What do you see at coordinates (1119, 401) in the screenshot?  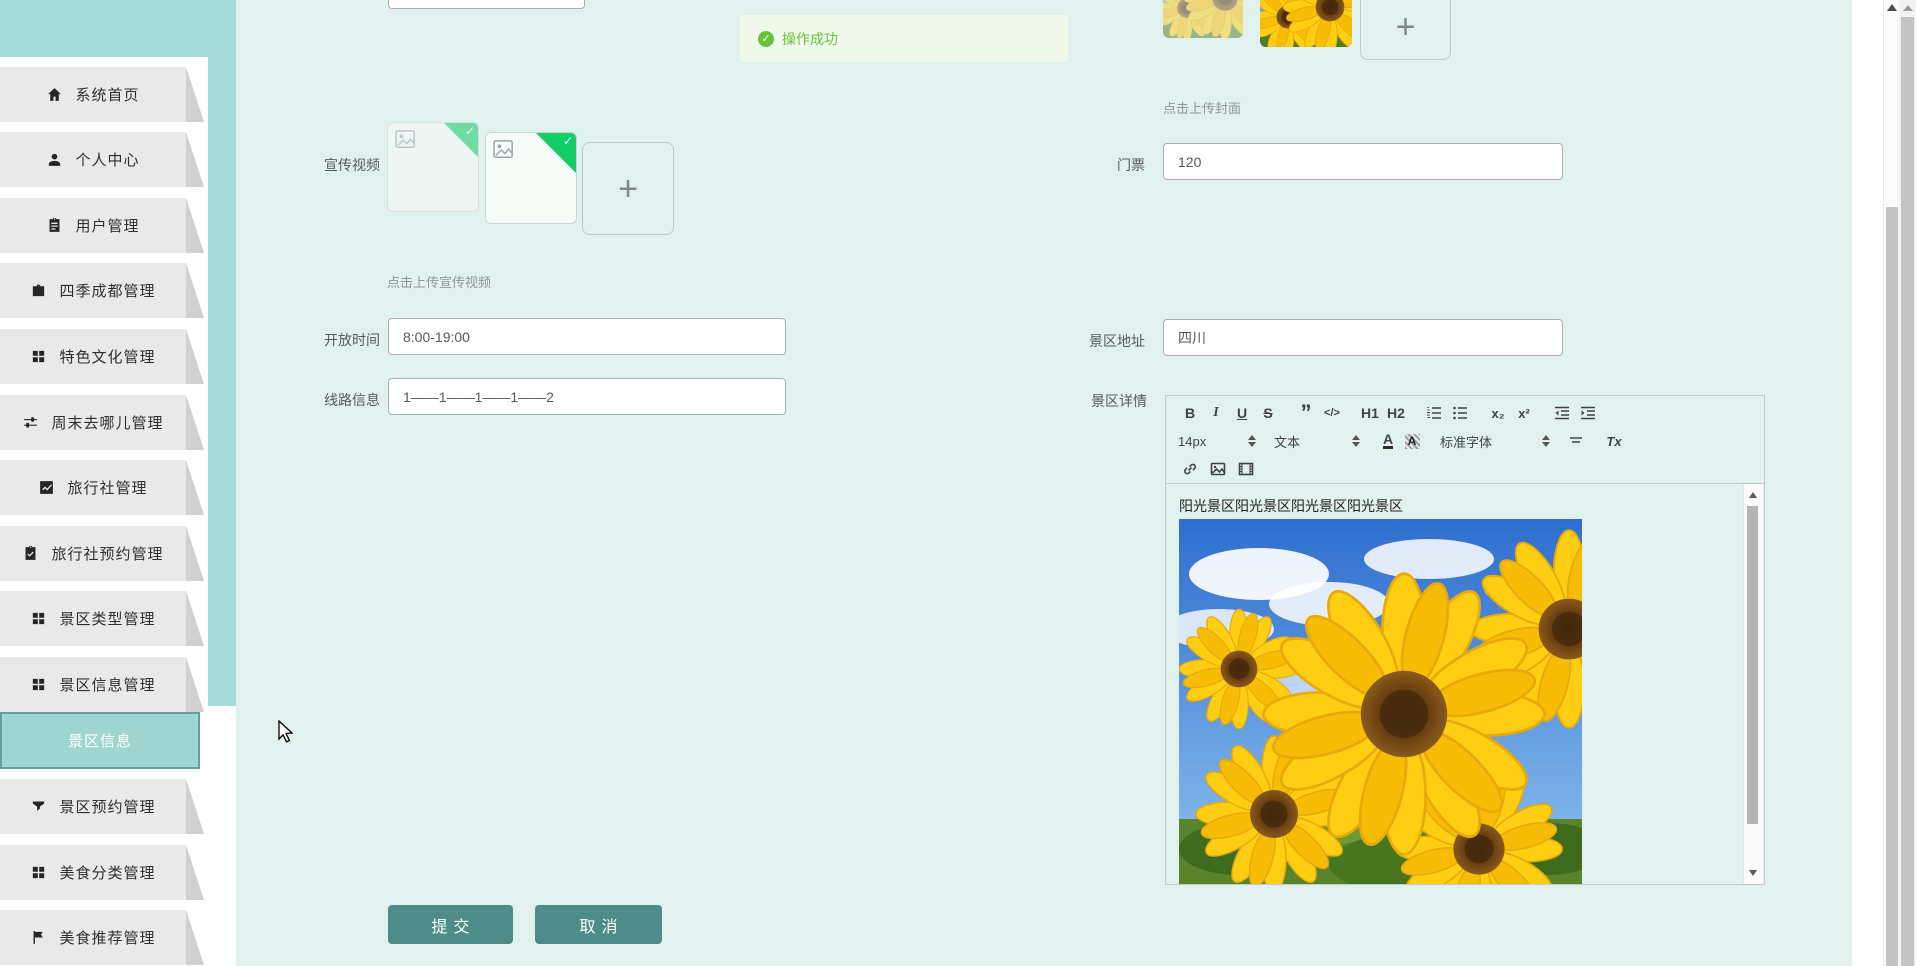 I see `detail-label: 景区详情` at bounding box center [1119, 401].